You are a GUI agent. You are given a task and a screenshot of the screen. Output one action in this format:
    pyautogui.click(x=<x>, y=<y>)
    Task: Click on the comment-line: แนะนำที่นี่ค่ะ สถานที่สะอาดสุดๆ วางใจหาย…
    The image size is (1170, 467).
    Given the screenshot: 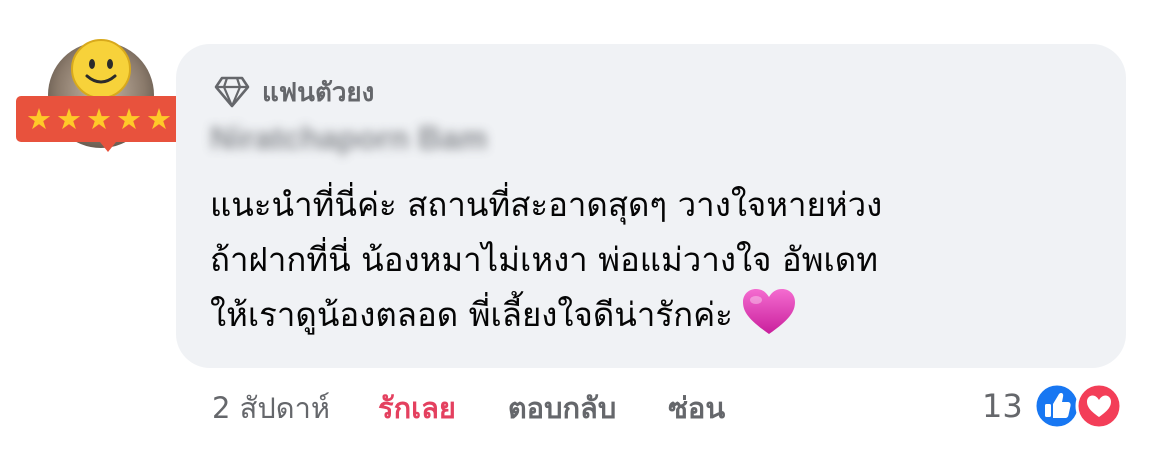 What is the action you would take?
    pyautogui.click(x=546, y=204)
    